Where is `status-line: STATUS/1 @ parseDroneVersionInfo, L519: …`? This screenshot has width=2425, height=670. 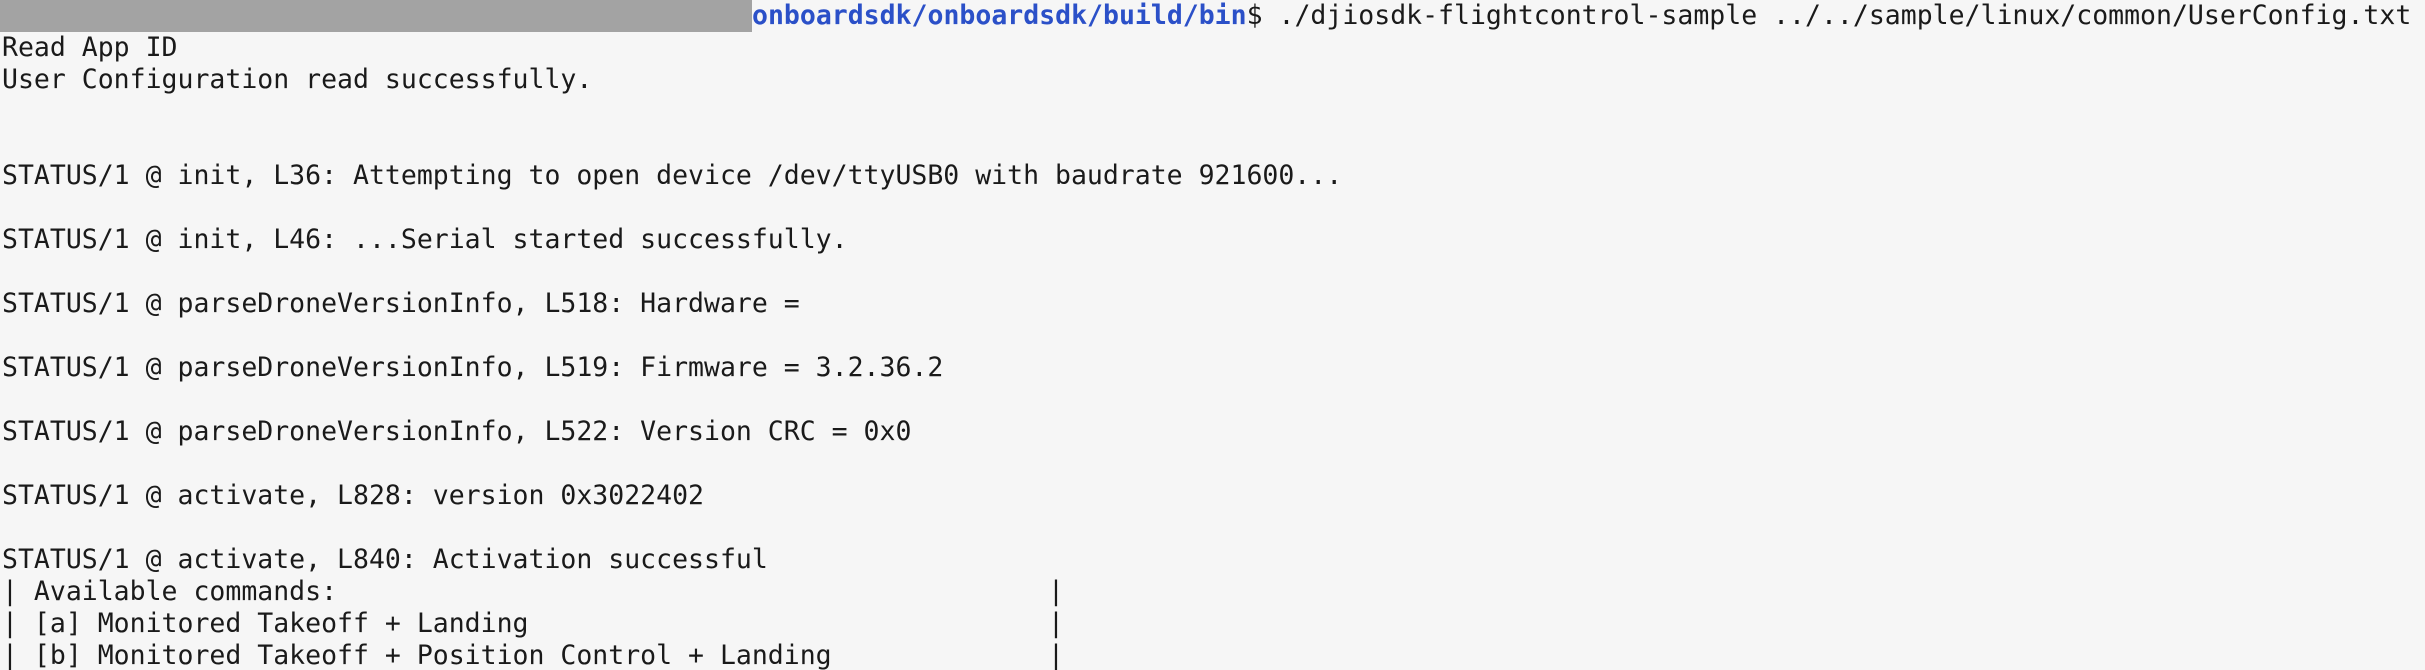
status-line: STATUS/1 @ parseDroneVersionInfo, L519: … is located at coordinates (473, 367).